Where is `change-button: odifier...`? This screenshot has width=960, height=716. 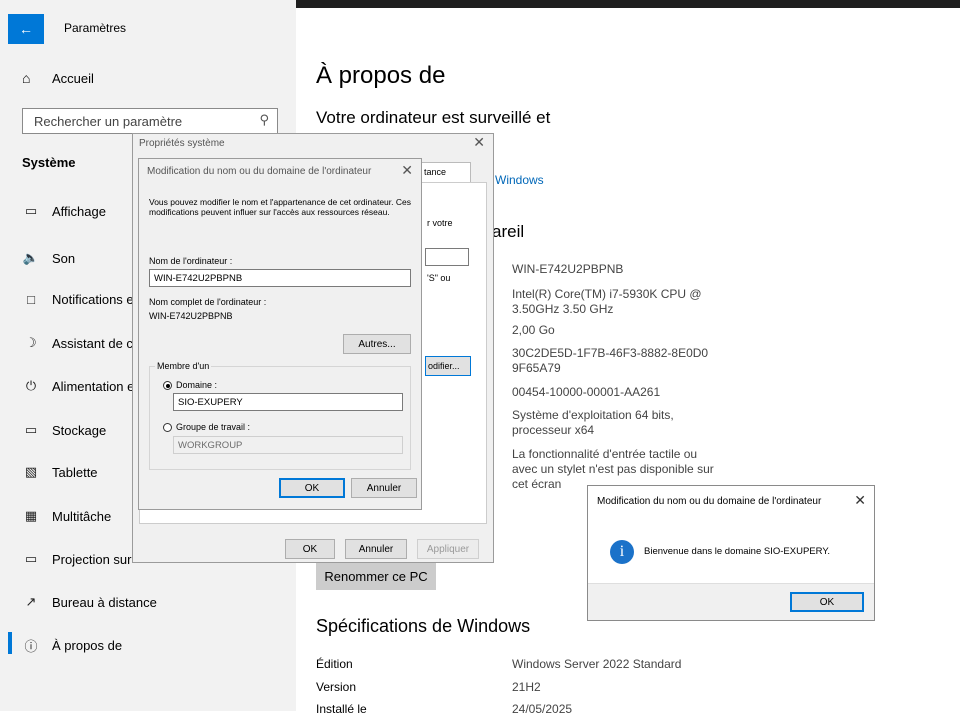
change-button: odifier... is located at coordinates (448, 366).